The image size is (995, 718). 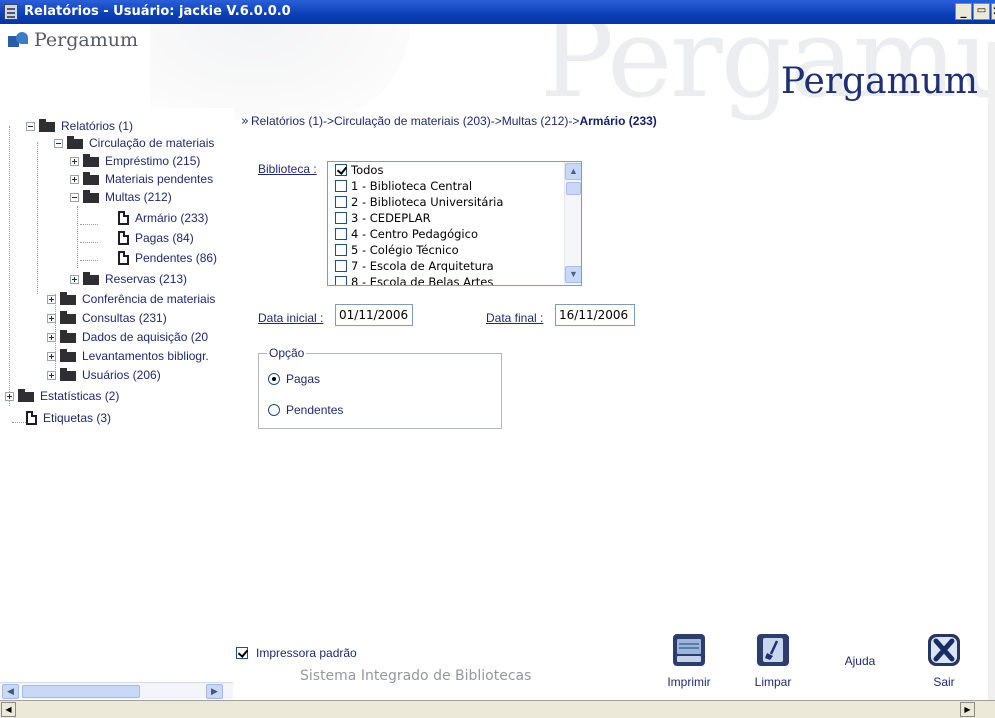 What do you see at coordinates (944, 660) in the screenshot?
I see `sair-button: Sair` at bounding box center [944, 660].